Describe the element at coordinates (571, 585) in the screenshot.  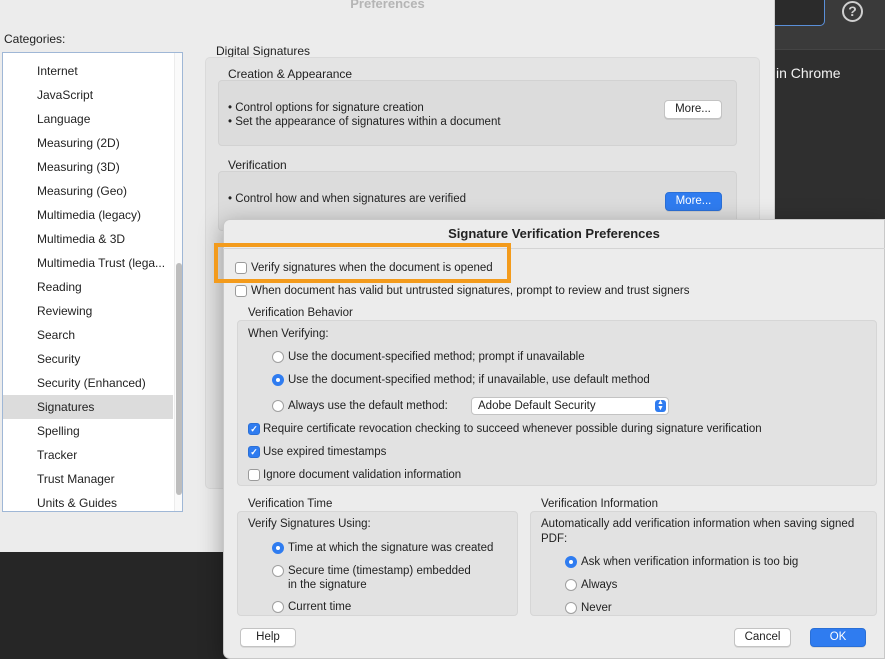
I see `info-always-radio` at that location.